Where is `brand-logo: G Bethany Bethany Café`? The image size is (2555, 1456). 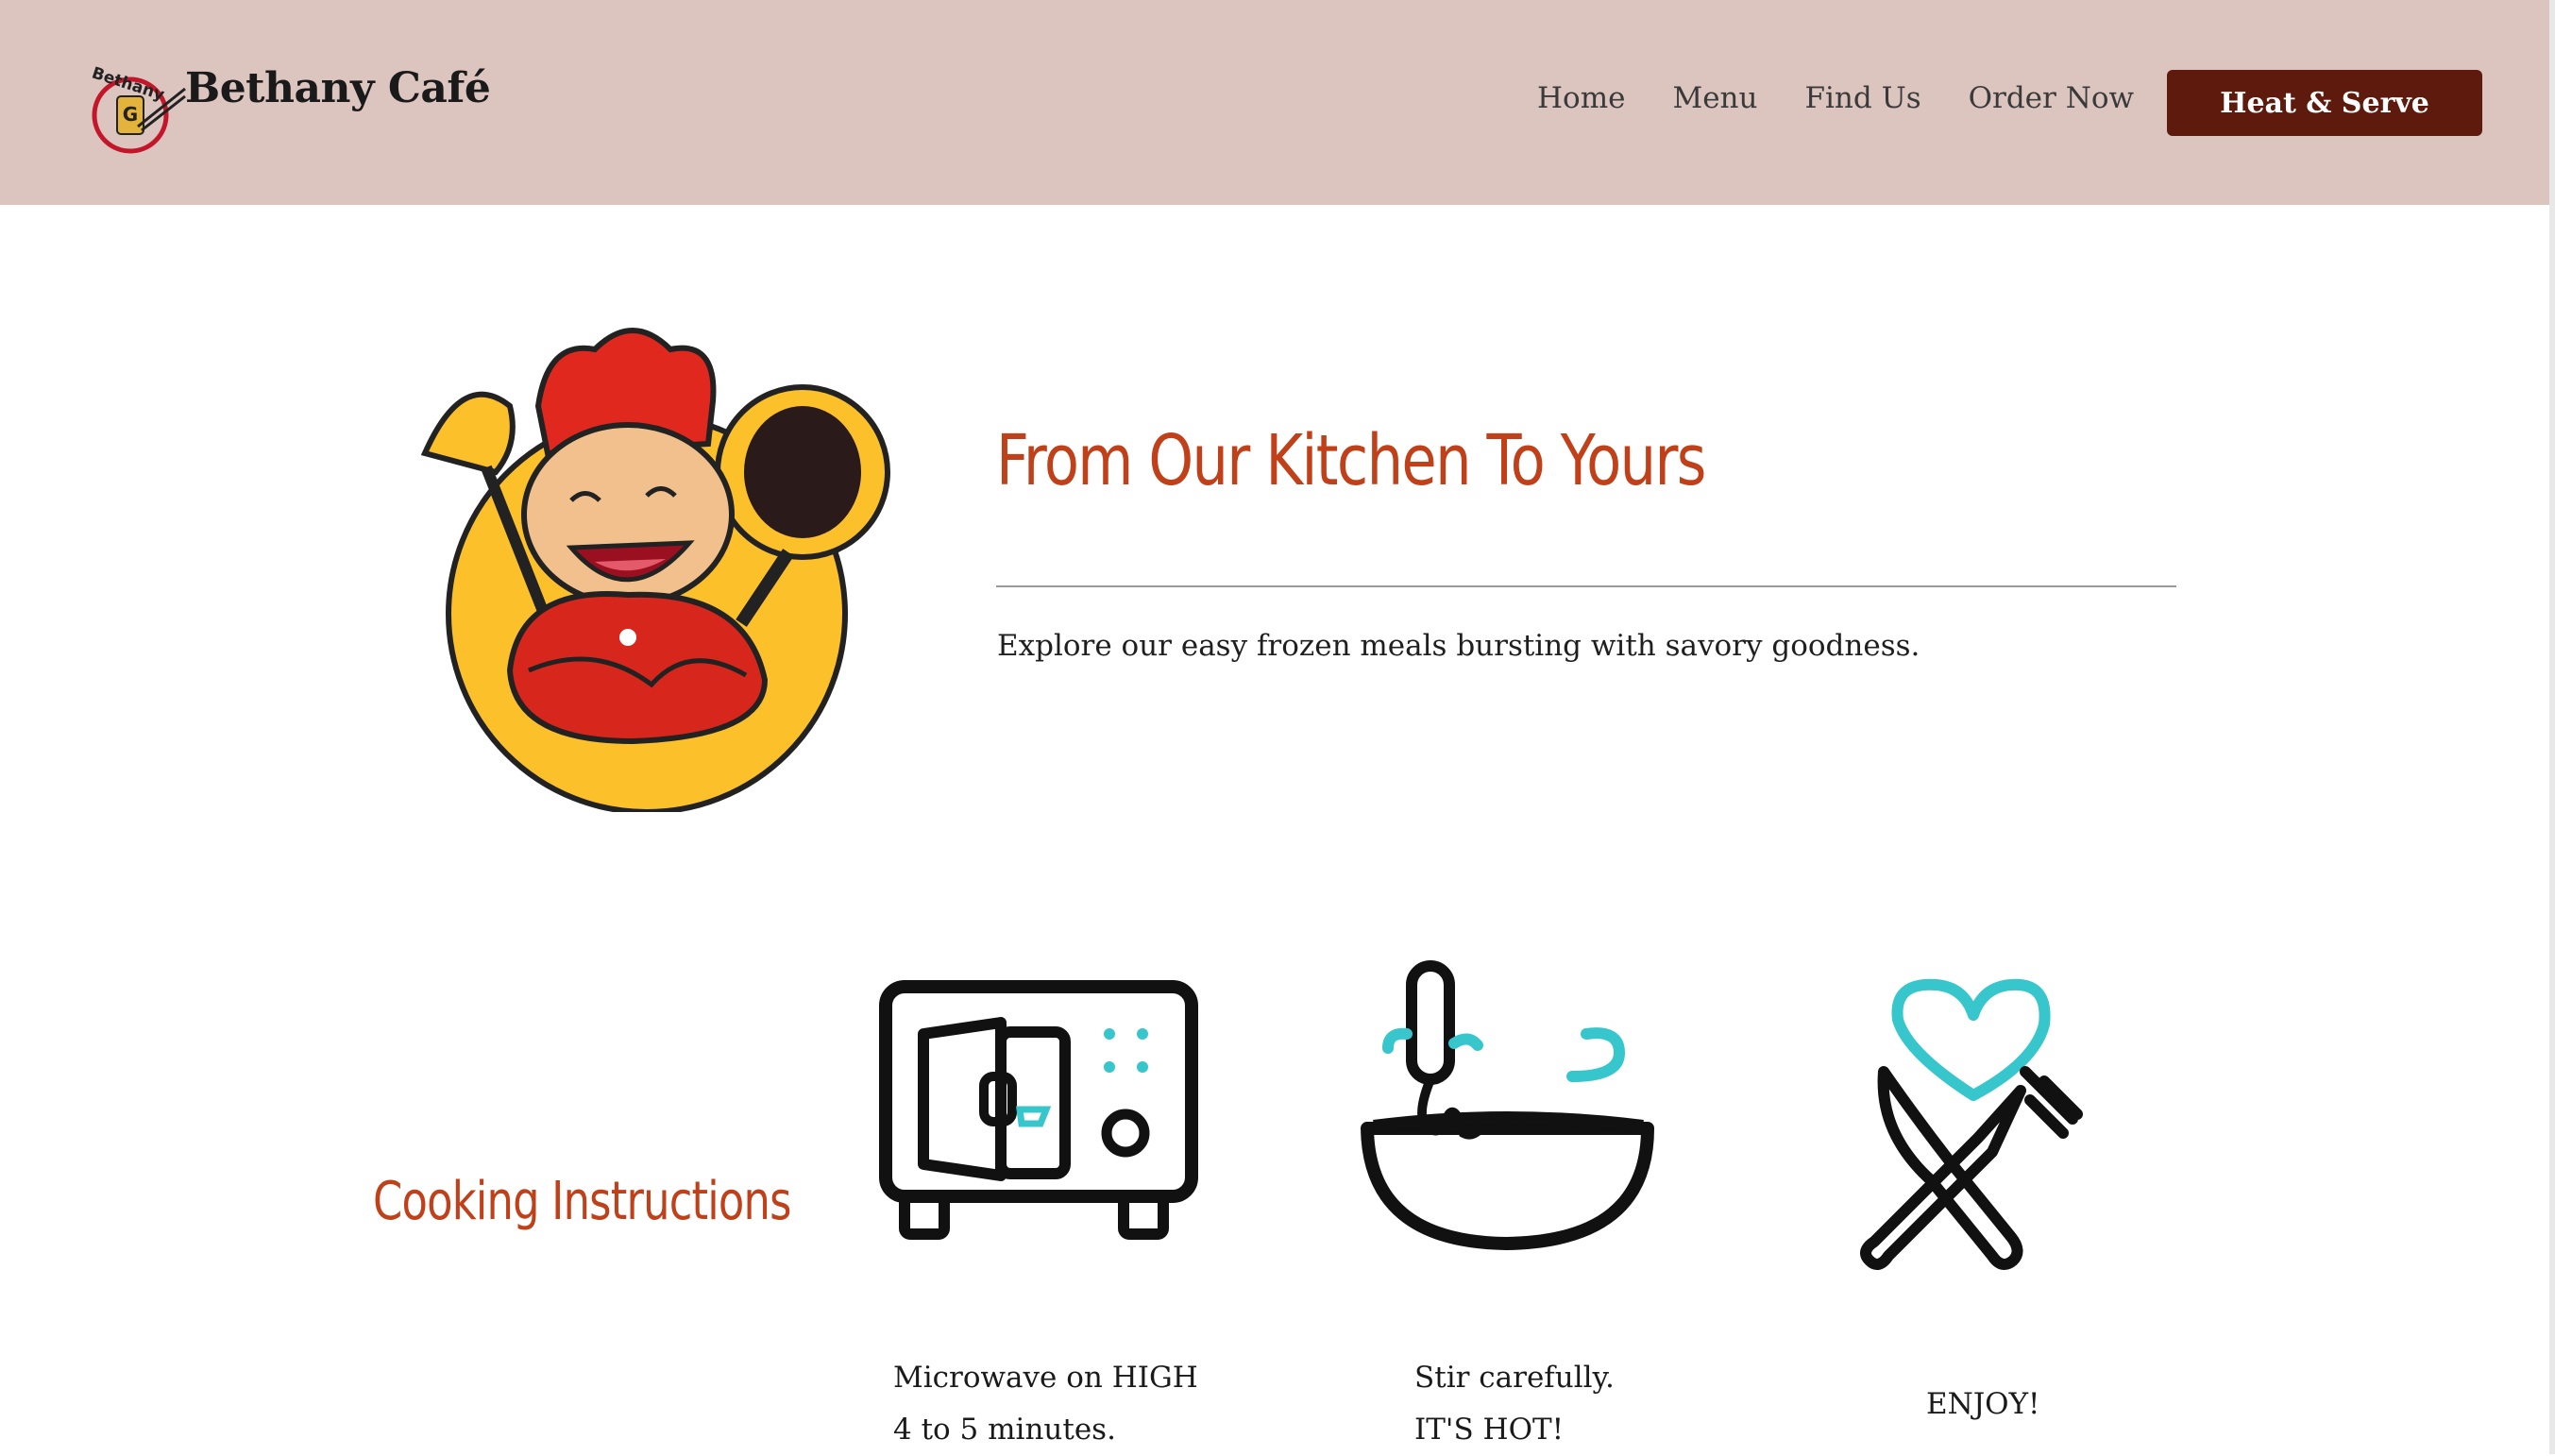
brand-logo: G Bethany Bethany Café is located at coordinates (287, 107).